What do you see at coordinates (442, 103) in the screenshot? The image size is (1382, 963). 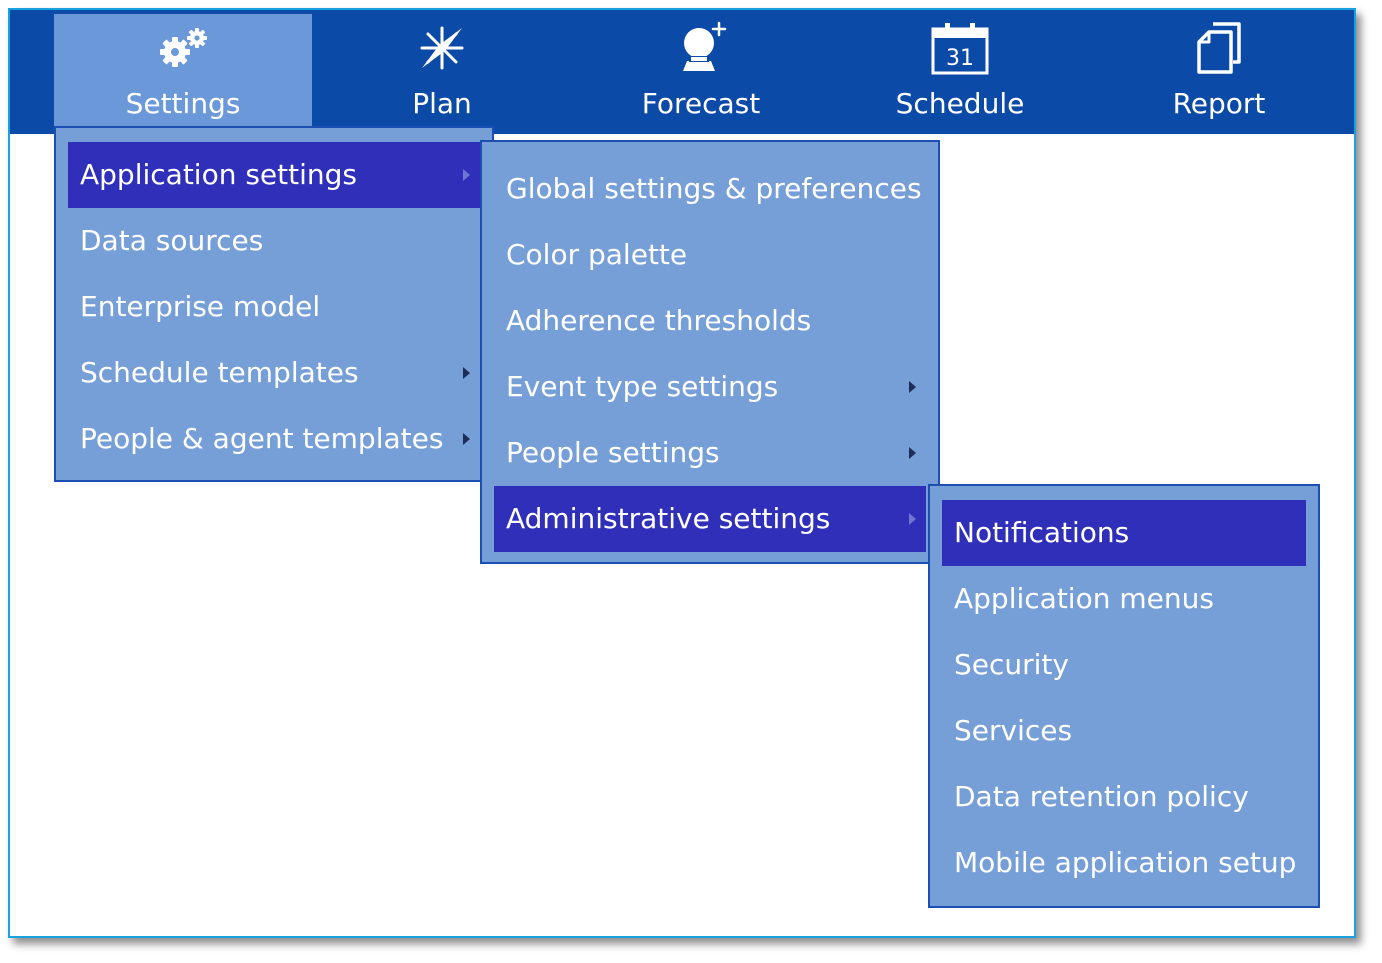 I see `nav-plan-label: Plan` at bounding box center [442, 103].